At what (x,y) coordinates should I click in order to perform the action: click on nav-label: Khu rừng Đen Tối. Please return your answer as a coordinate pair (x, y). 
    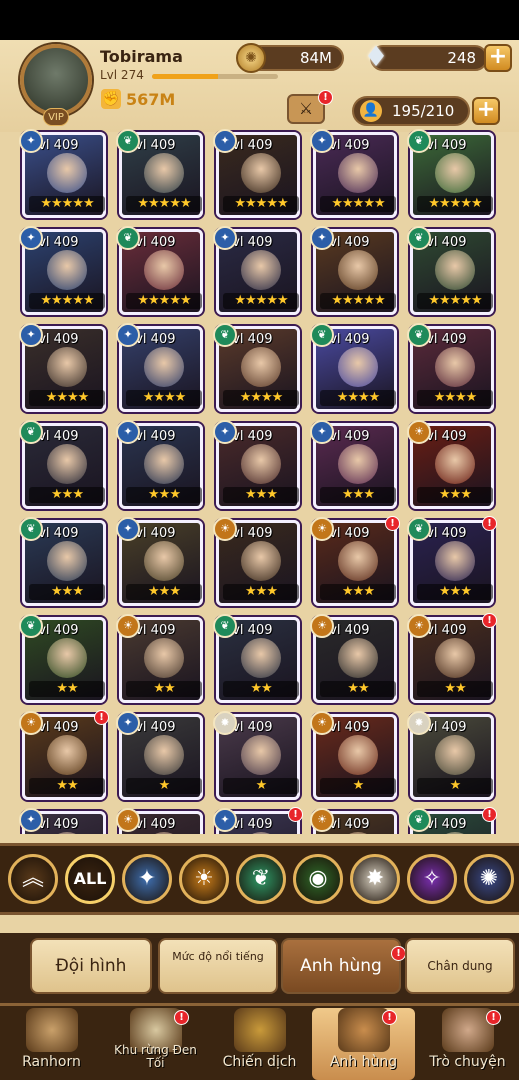
    Looking at the image, I should click on (155, 1056).